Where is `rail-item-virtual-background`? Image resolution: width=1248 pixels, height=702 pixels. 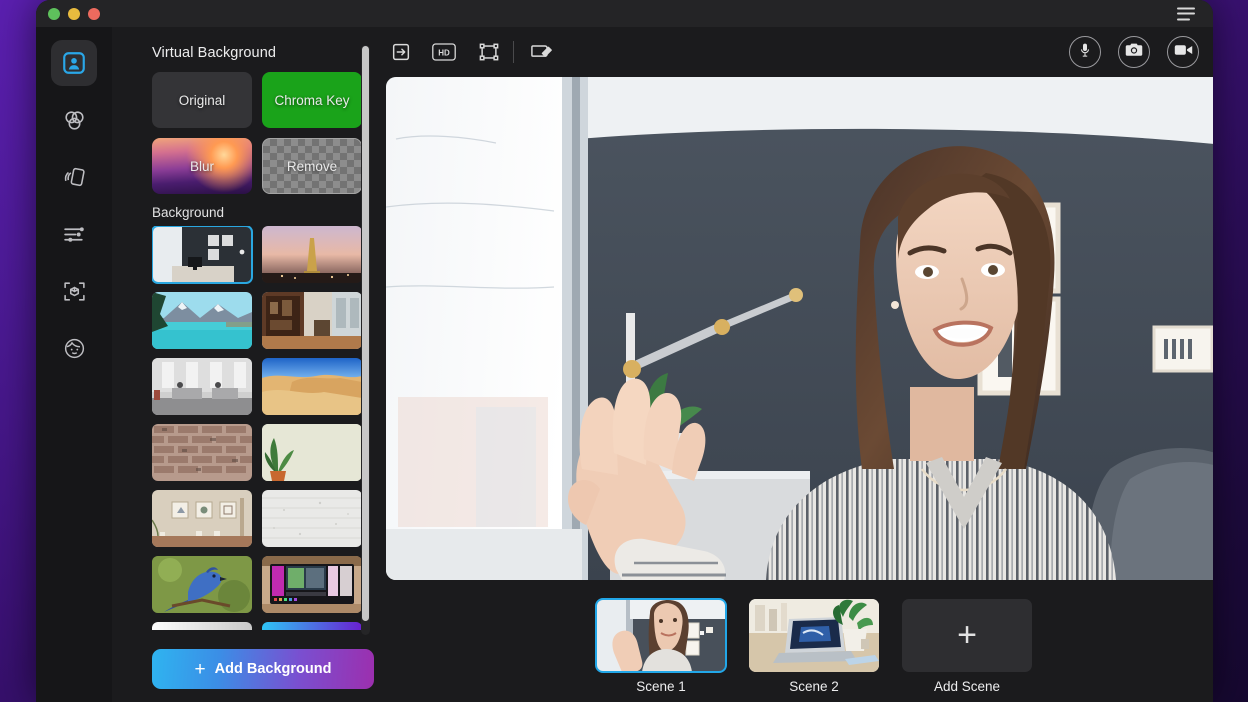
rail-item-virtual-background is located at coordinates (74, 63).